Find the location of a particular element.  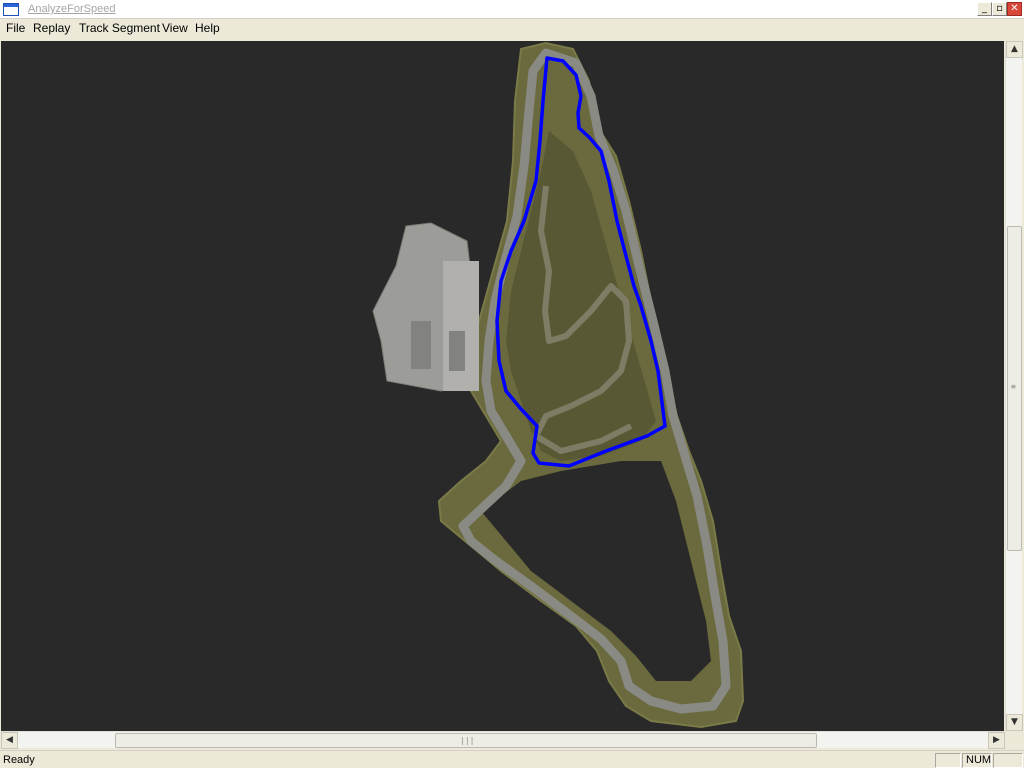

menu-file: File is located at coordinates (15, 28).